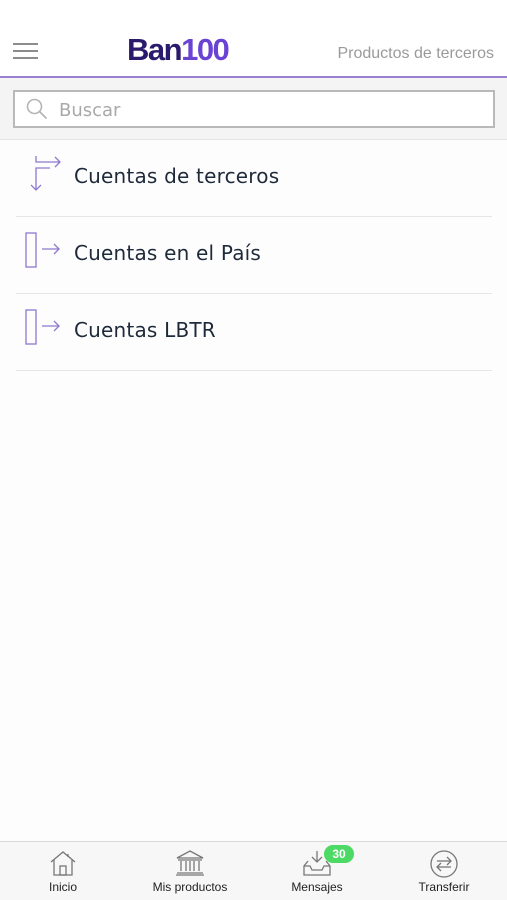 The image size is (507, 900). What do you see at coordinates (317, 887) in the screenshot?
I see `tab-label: Mensajes` at bounding box center [317, 887].